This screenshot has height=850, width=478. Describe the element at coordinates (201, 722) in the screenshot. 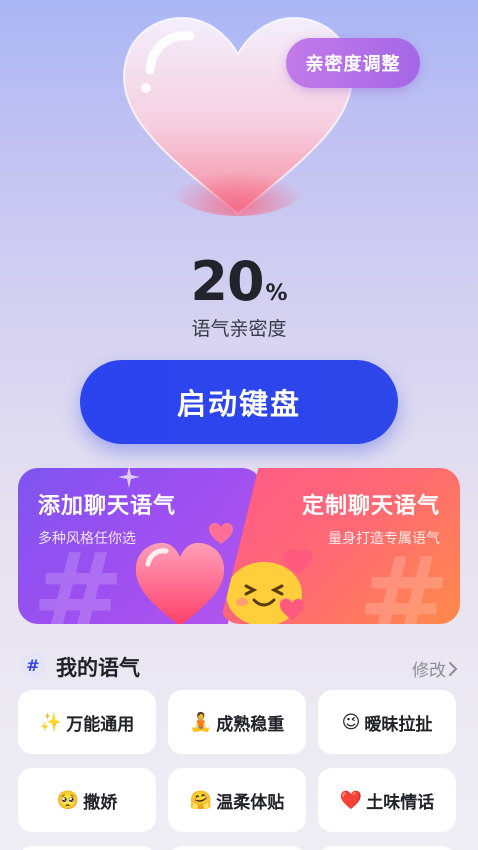

I see `meditation-icon: 🧘` at that location.